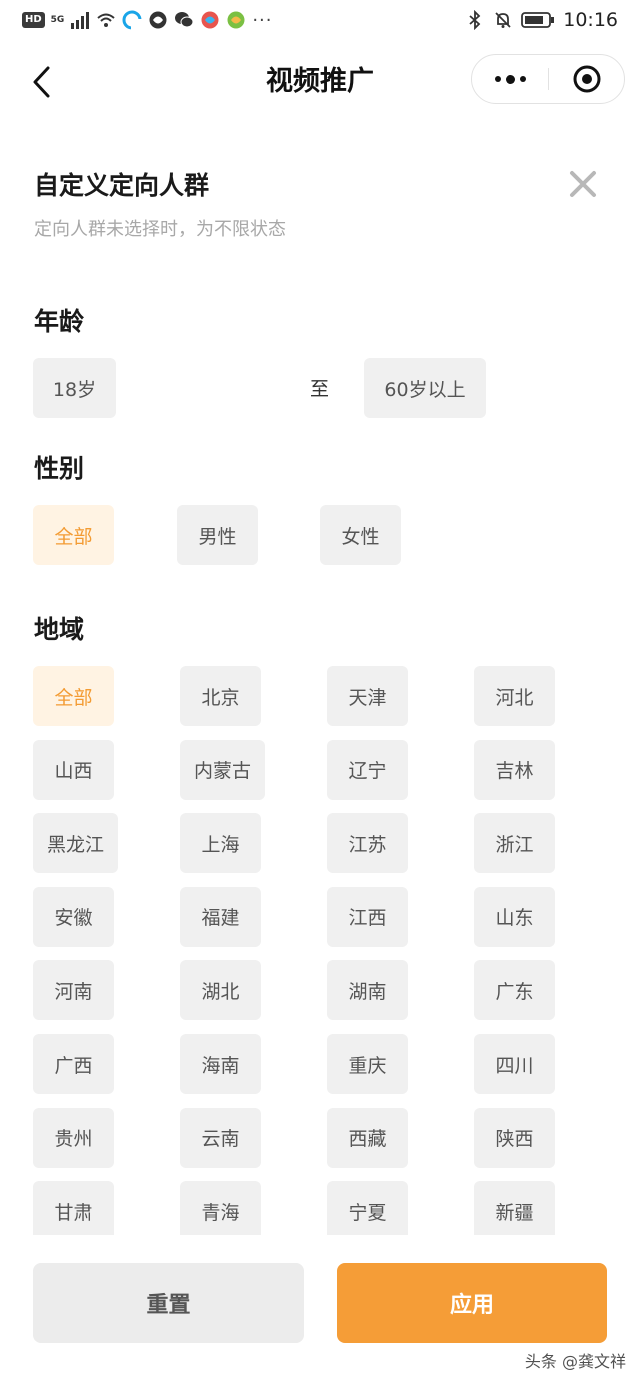 Image resolution: width=640 pixels, height=1383 pixels. What do you see at coordinates (73, 535) in the screenshot?
I see `gender-option: 全部` at bounding box center [73, 535].